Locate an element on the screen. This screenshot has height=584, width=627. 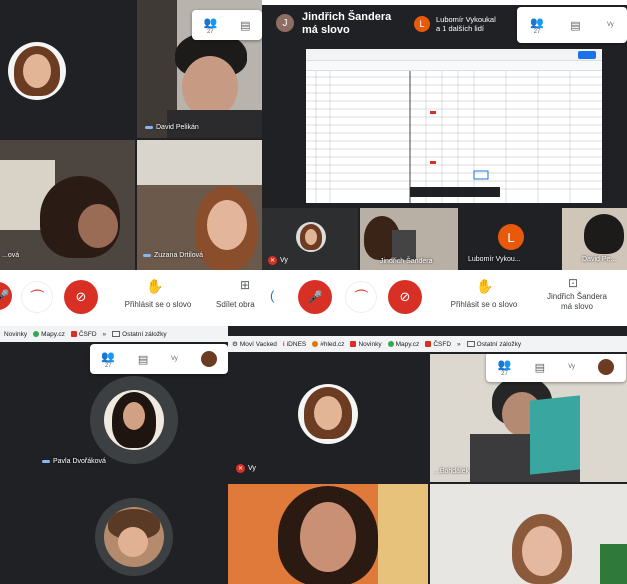
participant-name-tag: David Pelikán is located at coordinates (172, 127).